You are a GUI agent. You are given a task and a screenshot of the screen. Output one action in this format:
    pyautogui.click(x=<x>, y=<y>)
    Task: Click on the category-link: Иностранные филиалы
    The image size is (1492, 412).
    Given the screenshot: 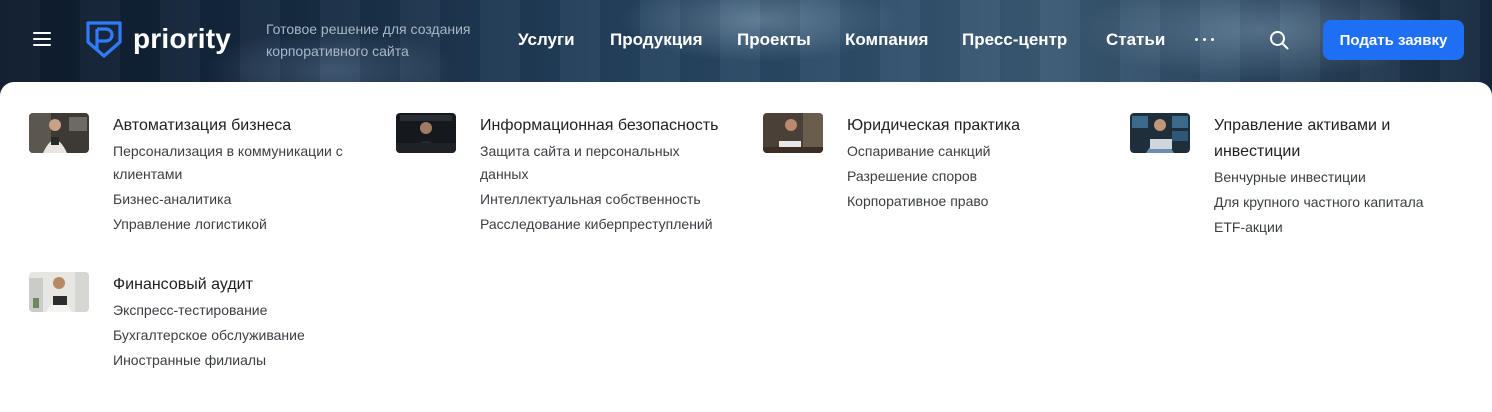 What is the action you would take?
    pyautogui.click(x=238, y=360)
    